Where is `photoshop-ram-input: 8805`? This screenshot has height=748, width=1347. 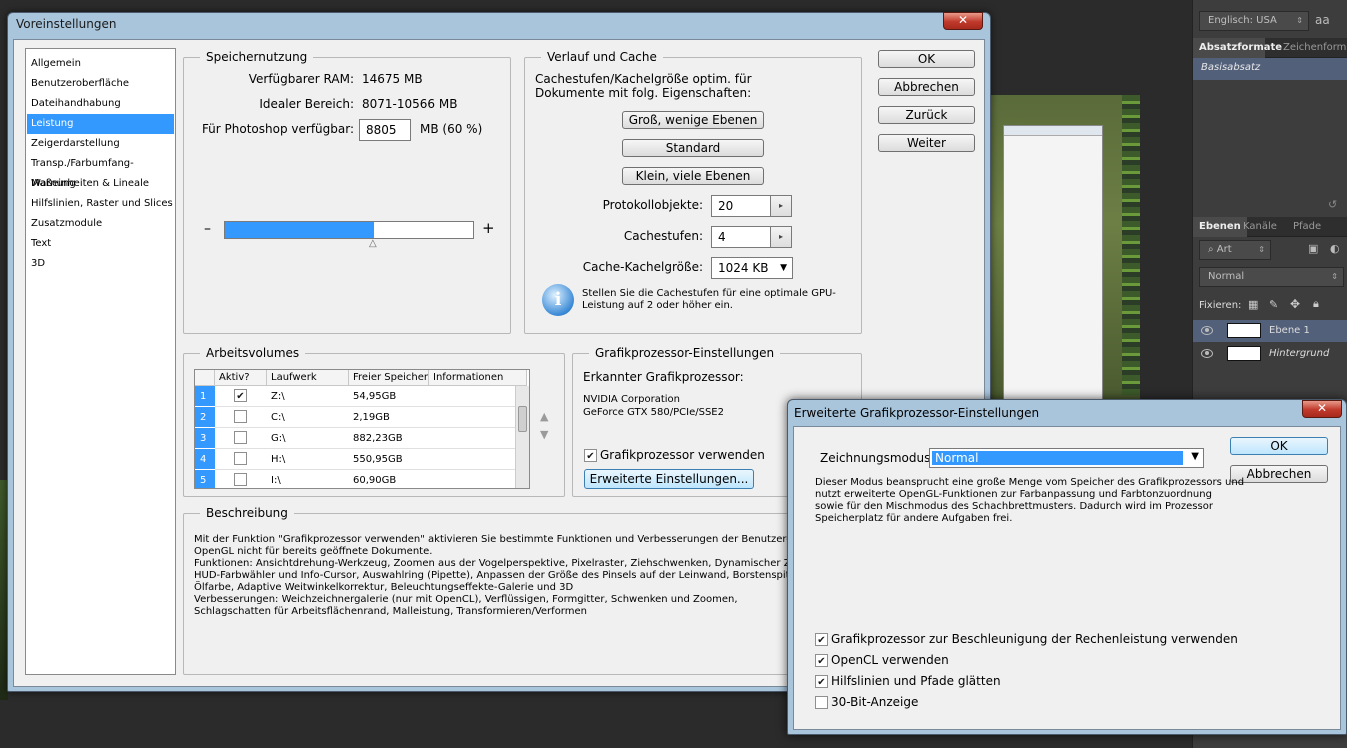 photoshop-ram-input: 8805 is located at coordinates (385, 130).